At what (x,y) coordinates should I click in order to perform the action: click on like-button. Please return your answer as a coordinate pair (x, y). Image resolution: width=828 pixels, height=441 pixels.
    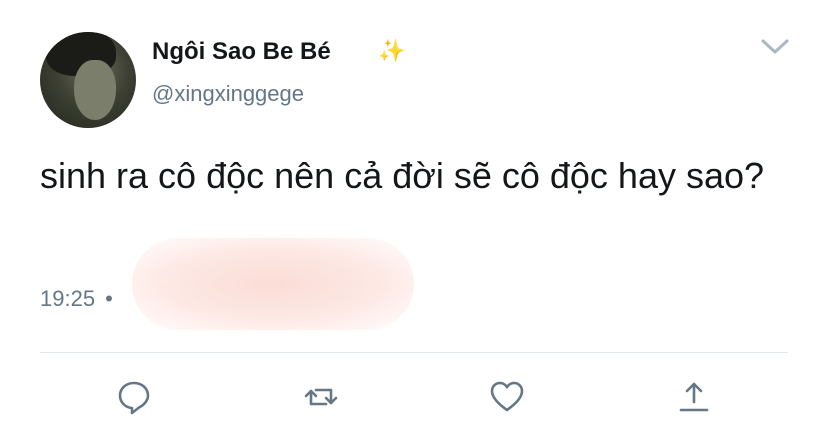
    Looking at the image, I should click on (507, 397).